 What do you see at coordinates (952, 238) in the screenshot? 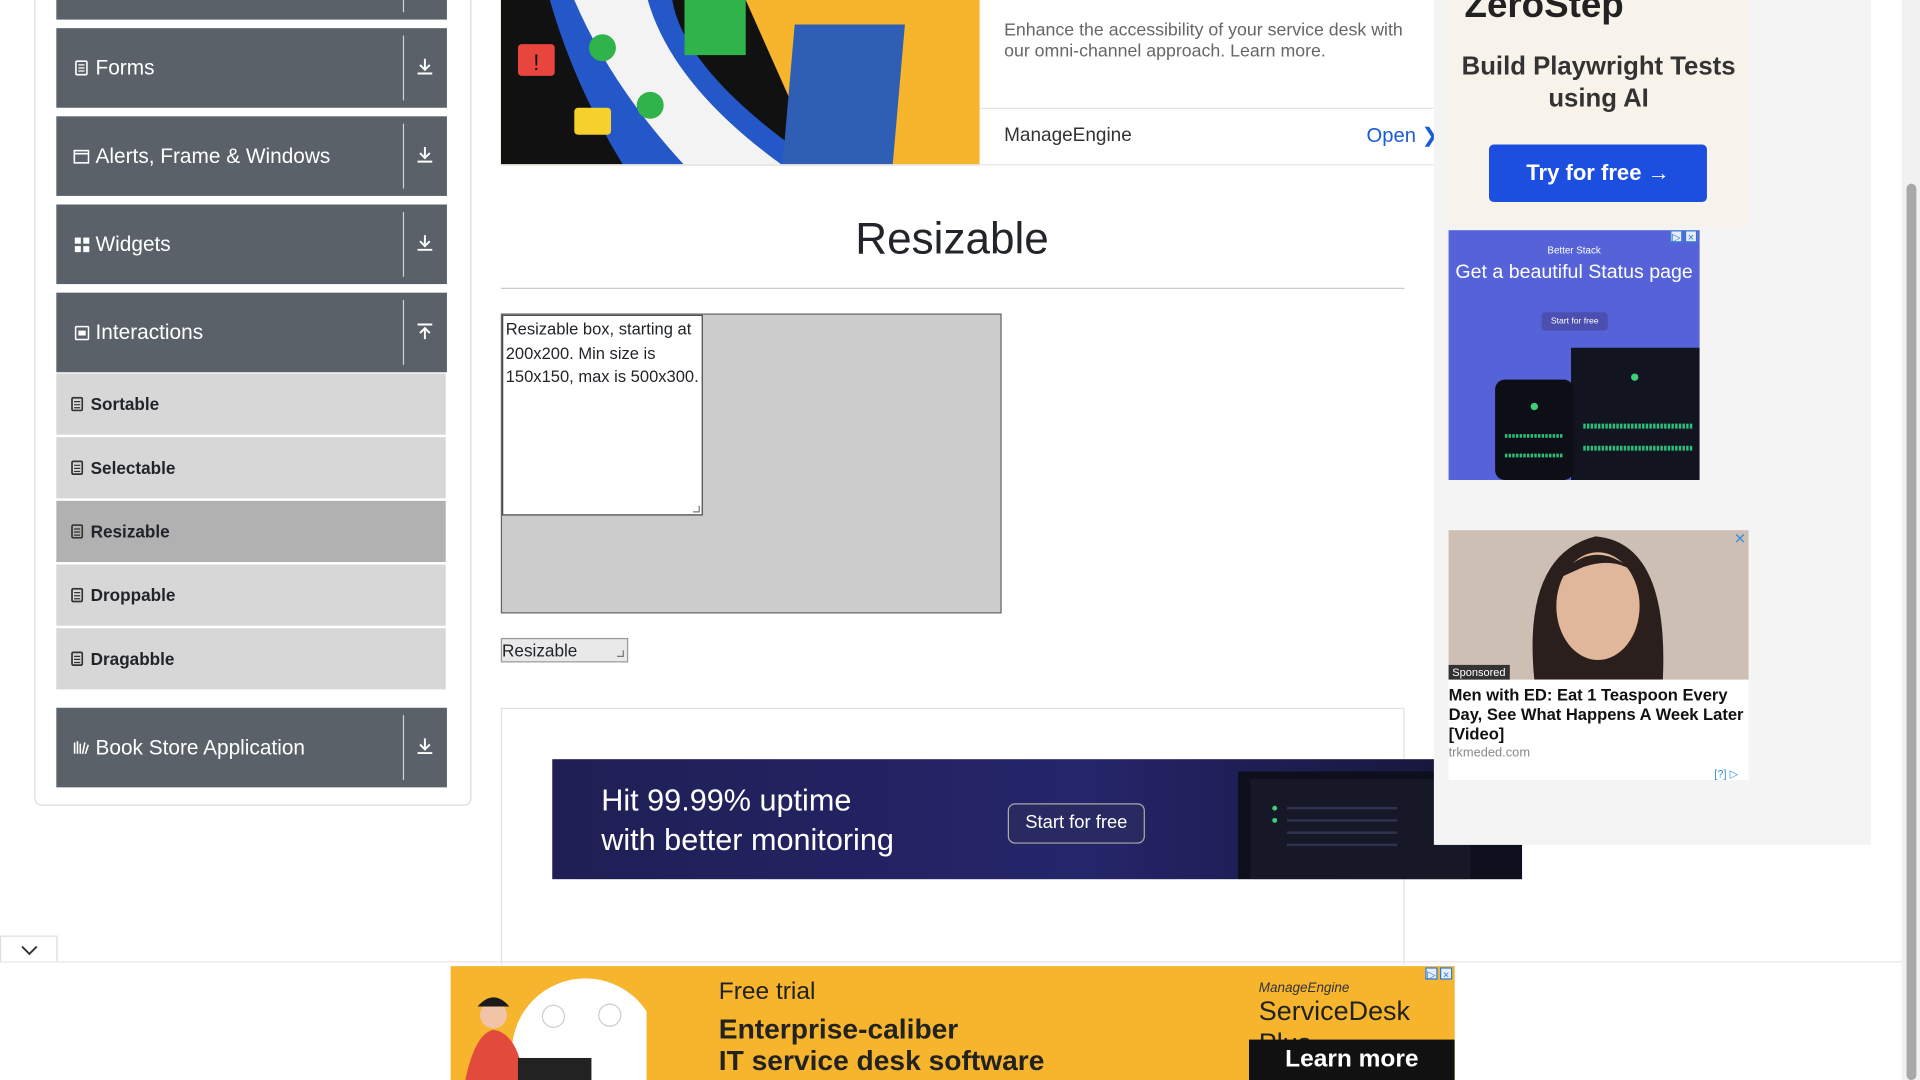
I see `page-title: Resizable` at bounding box center [952, 238].